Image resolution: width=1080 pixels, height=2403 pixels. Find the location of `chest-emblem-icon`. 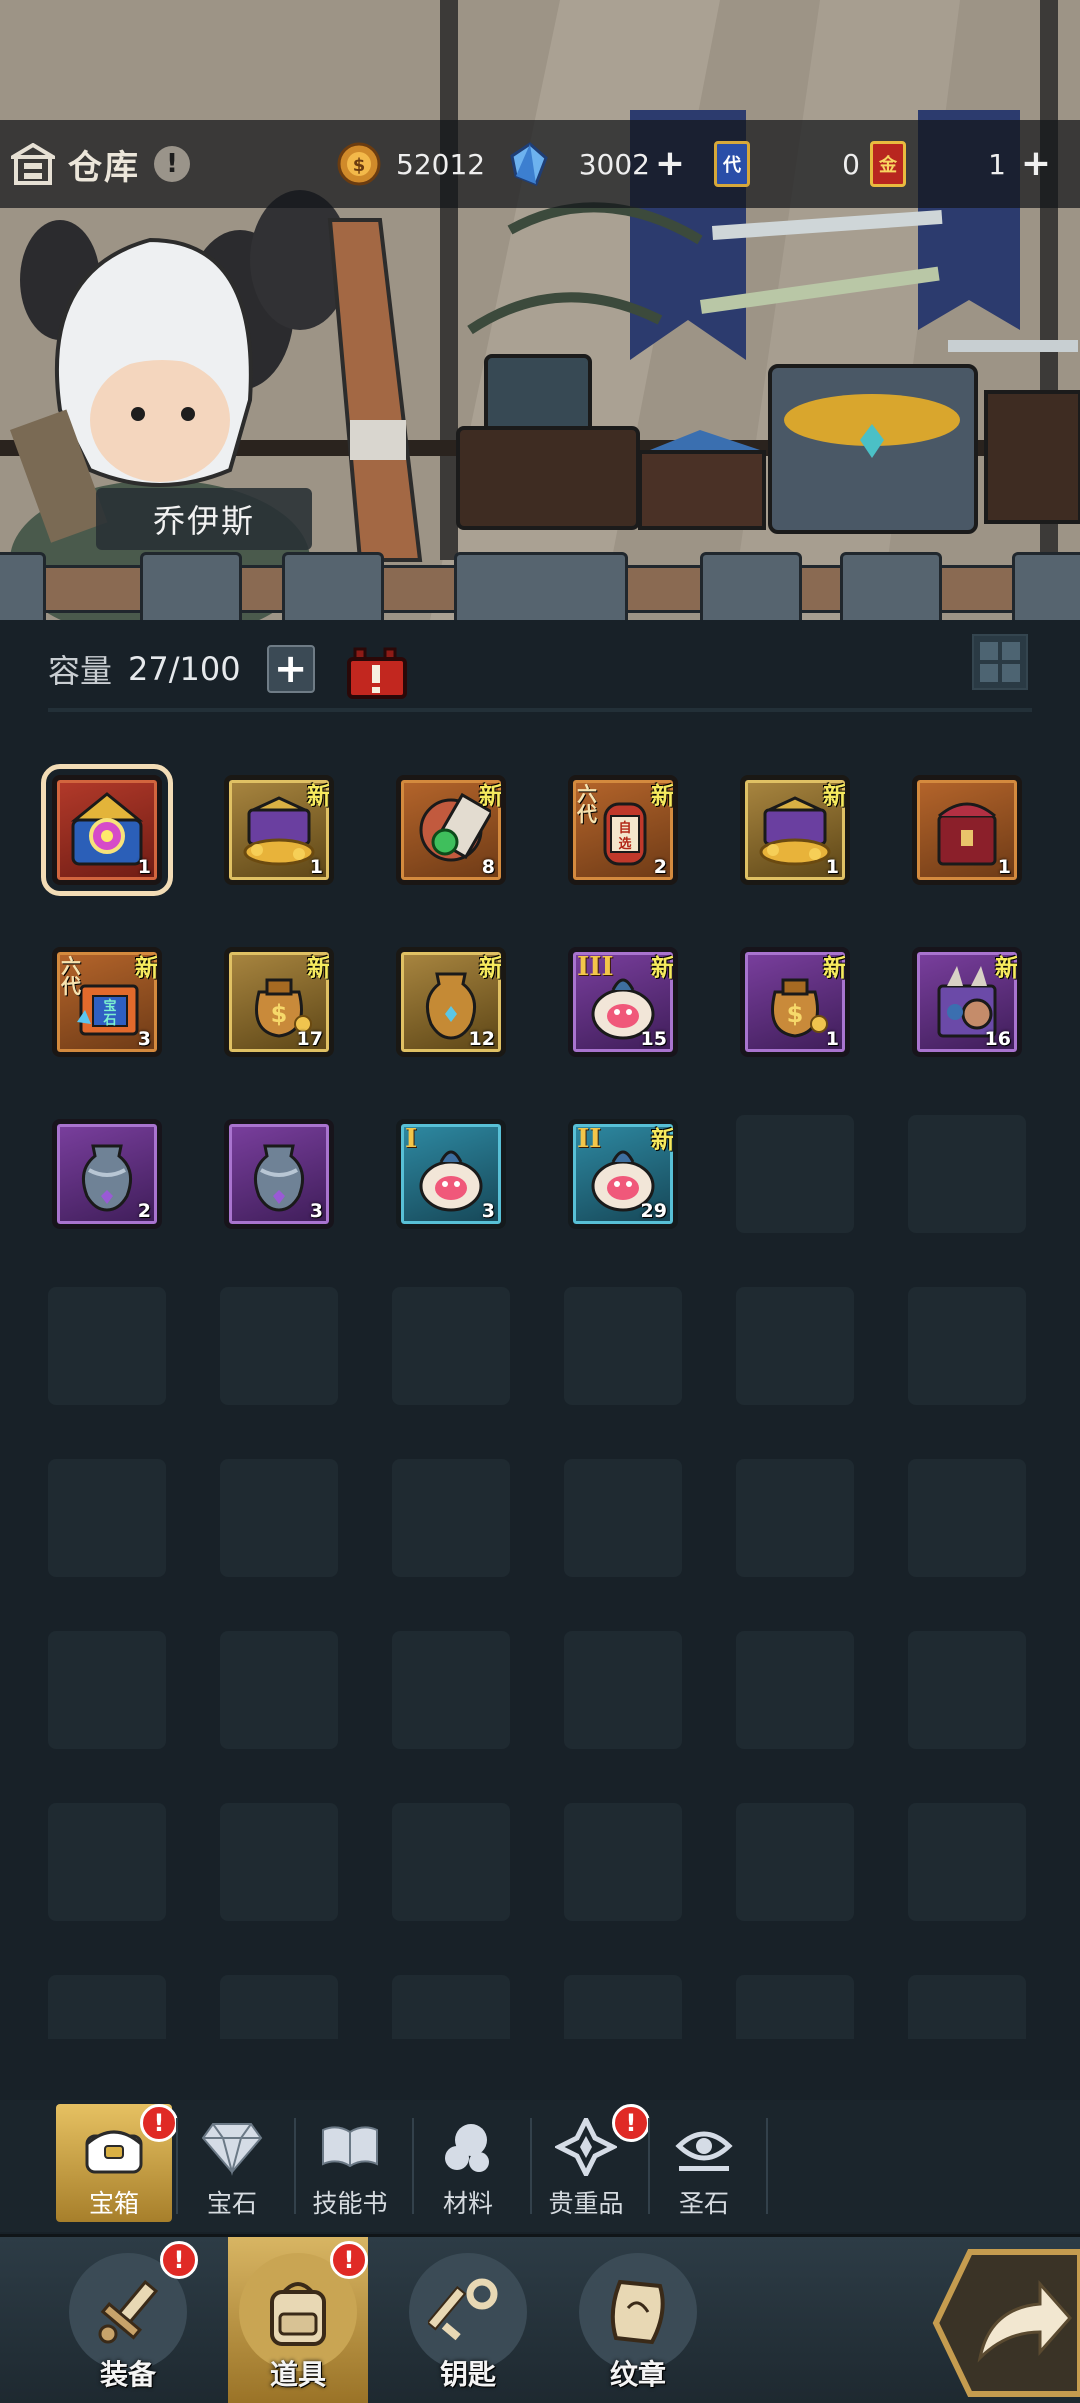

chest-emblem-icon is located at coordinates (107, 830).